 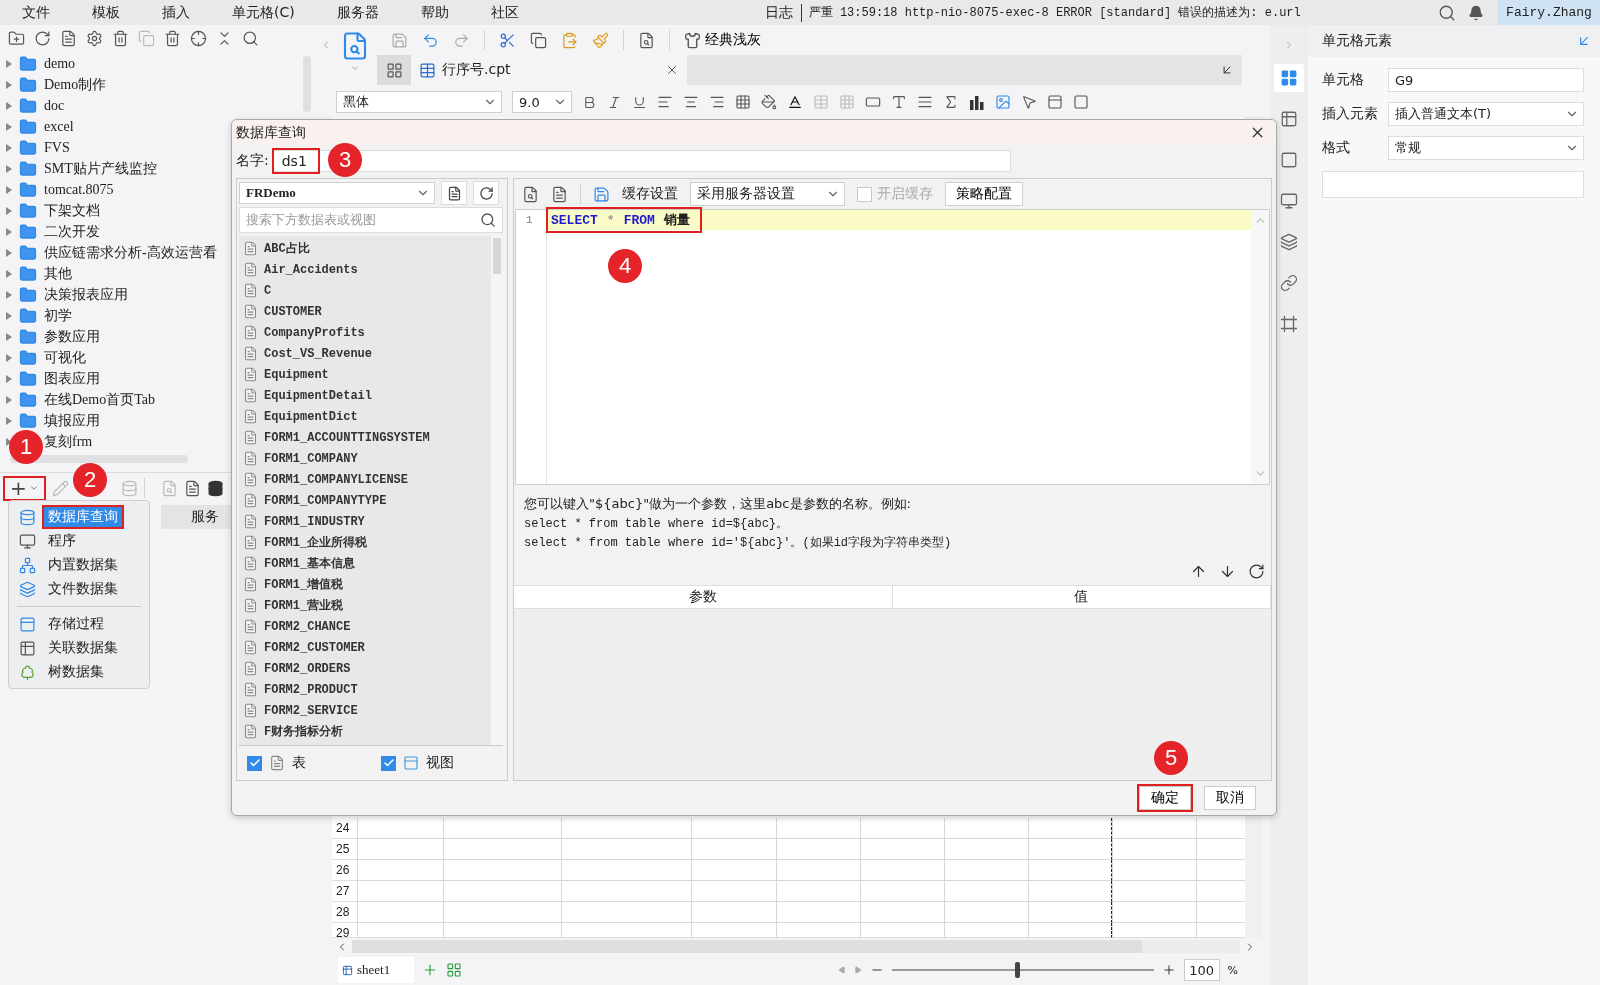 What do you see at coordinates (75, 84) in the screenshot?
I see `tree-item: Demo制作` at bounding box center [75, 84].